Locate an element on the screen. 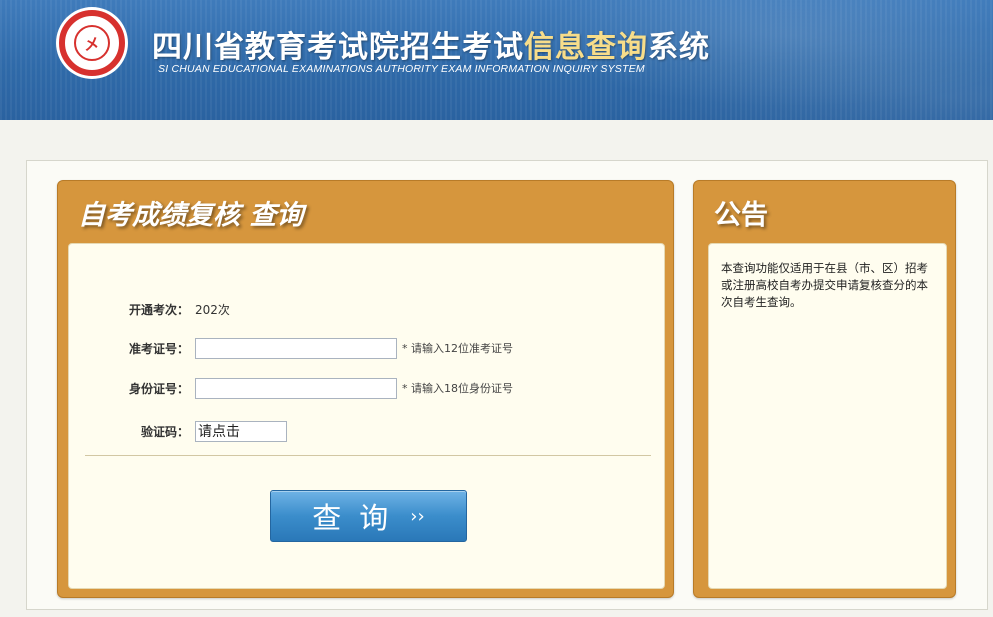  idcard-label: 身份证号： is located at coordinates (158, 388).